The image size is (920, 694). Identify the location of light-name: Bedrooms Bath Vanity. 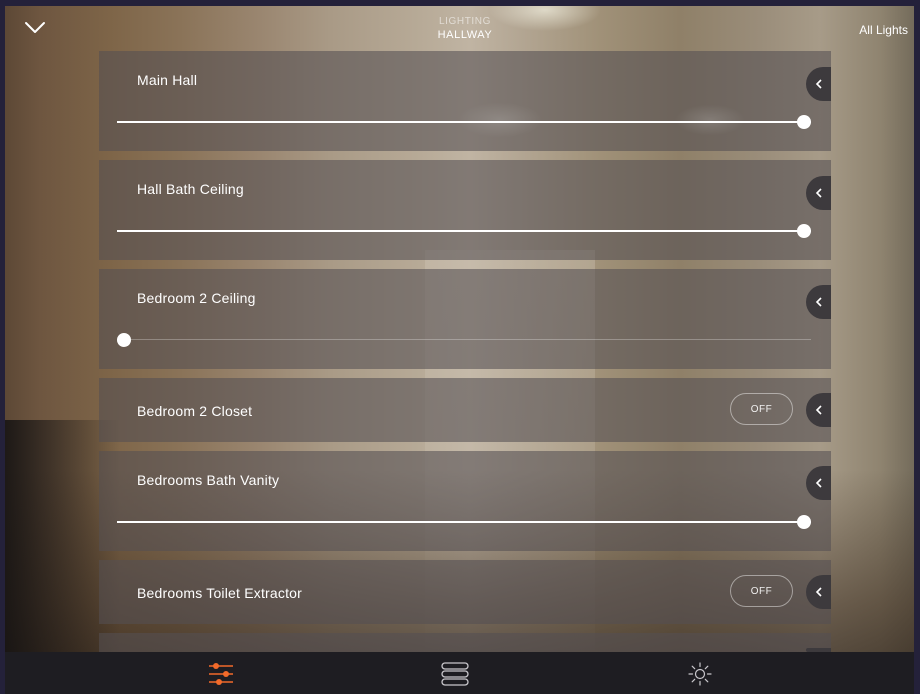
(208, 480).